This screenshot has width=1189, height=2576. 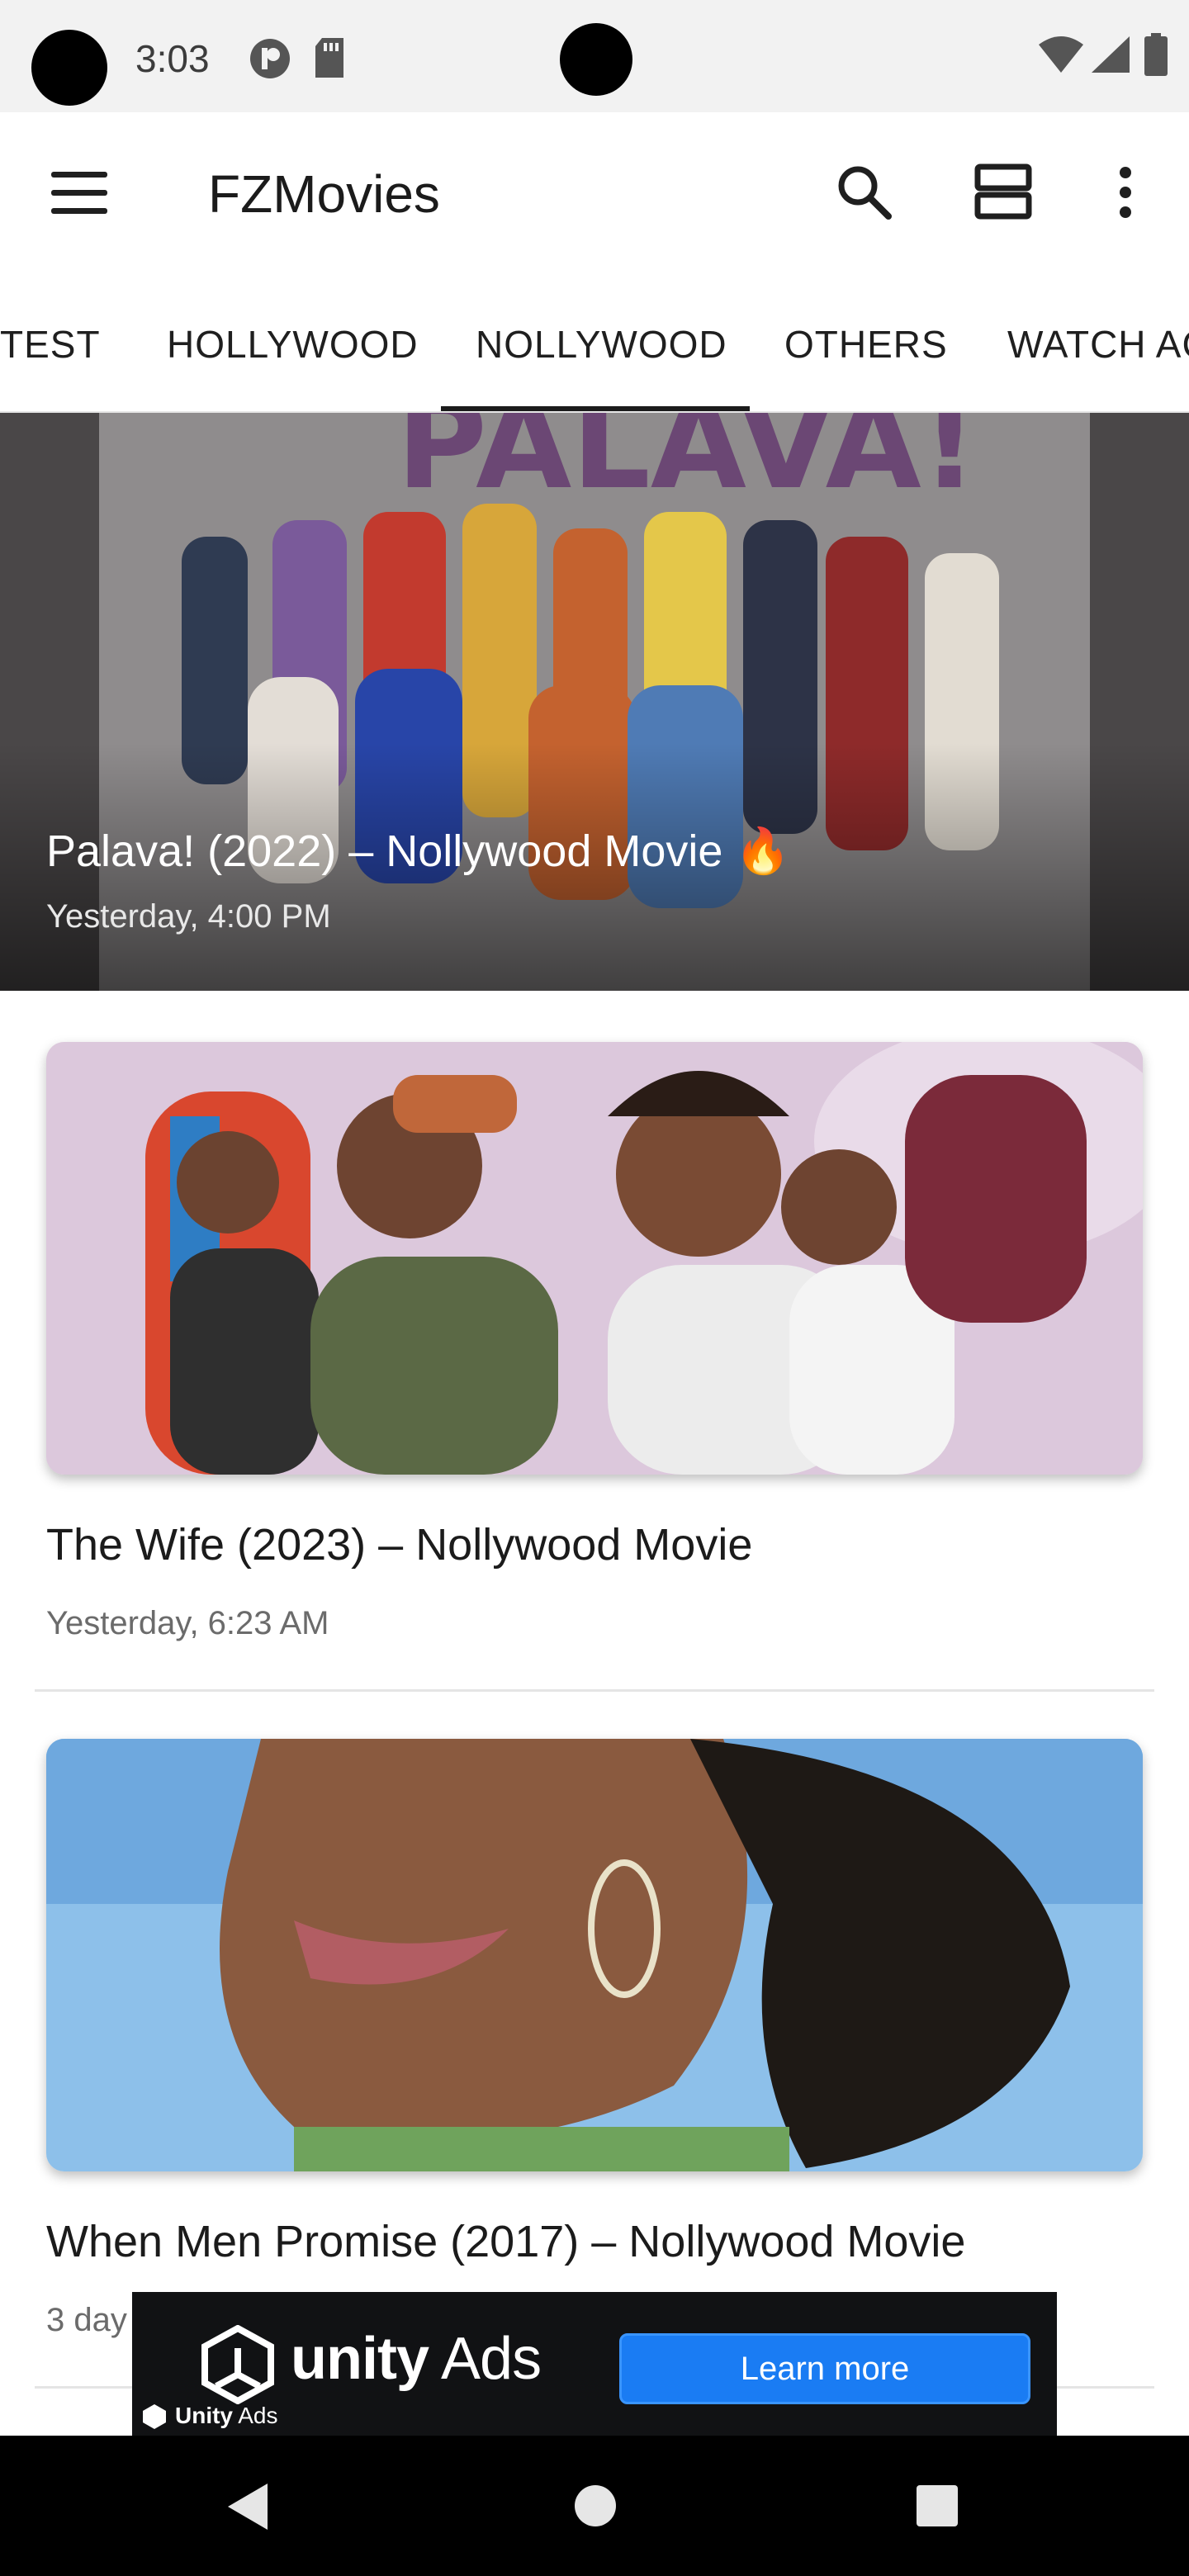 I want to click on tab-others: OTHERS, so click(x=866, y=344).